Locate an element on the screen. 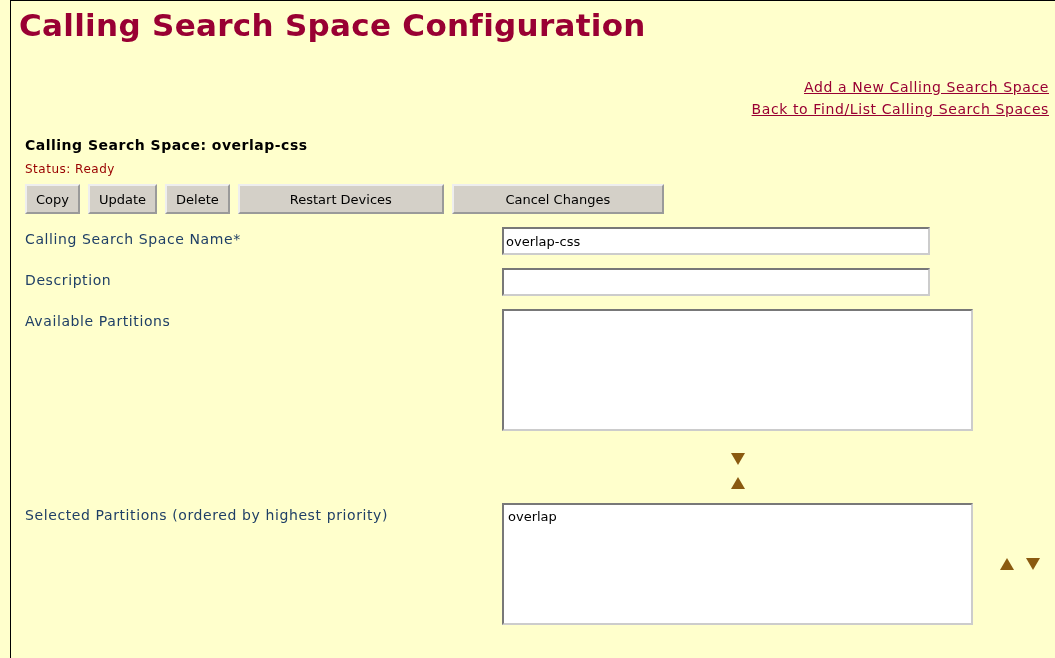 The image size is (1055, 658). page-link: Add a New Calling Search Space is located at coordinates (926, 87).